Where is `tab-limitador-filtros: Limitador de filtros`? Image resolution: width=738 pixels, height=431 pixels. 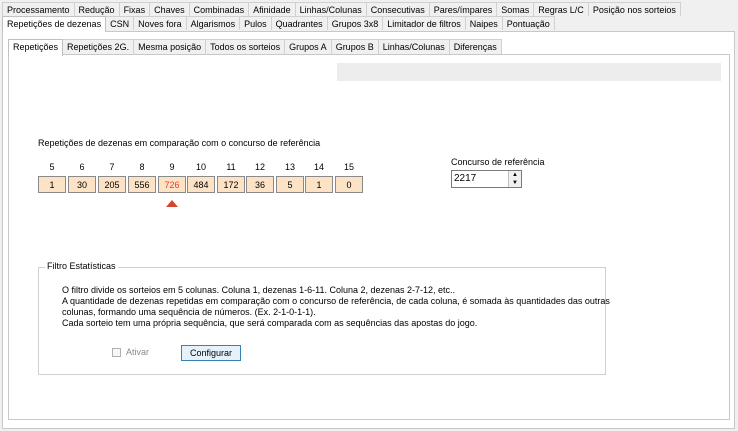
tab-limitador-filtros: Limitador de filtros is located at coordinates (424, 23).